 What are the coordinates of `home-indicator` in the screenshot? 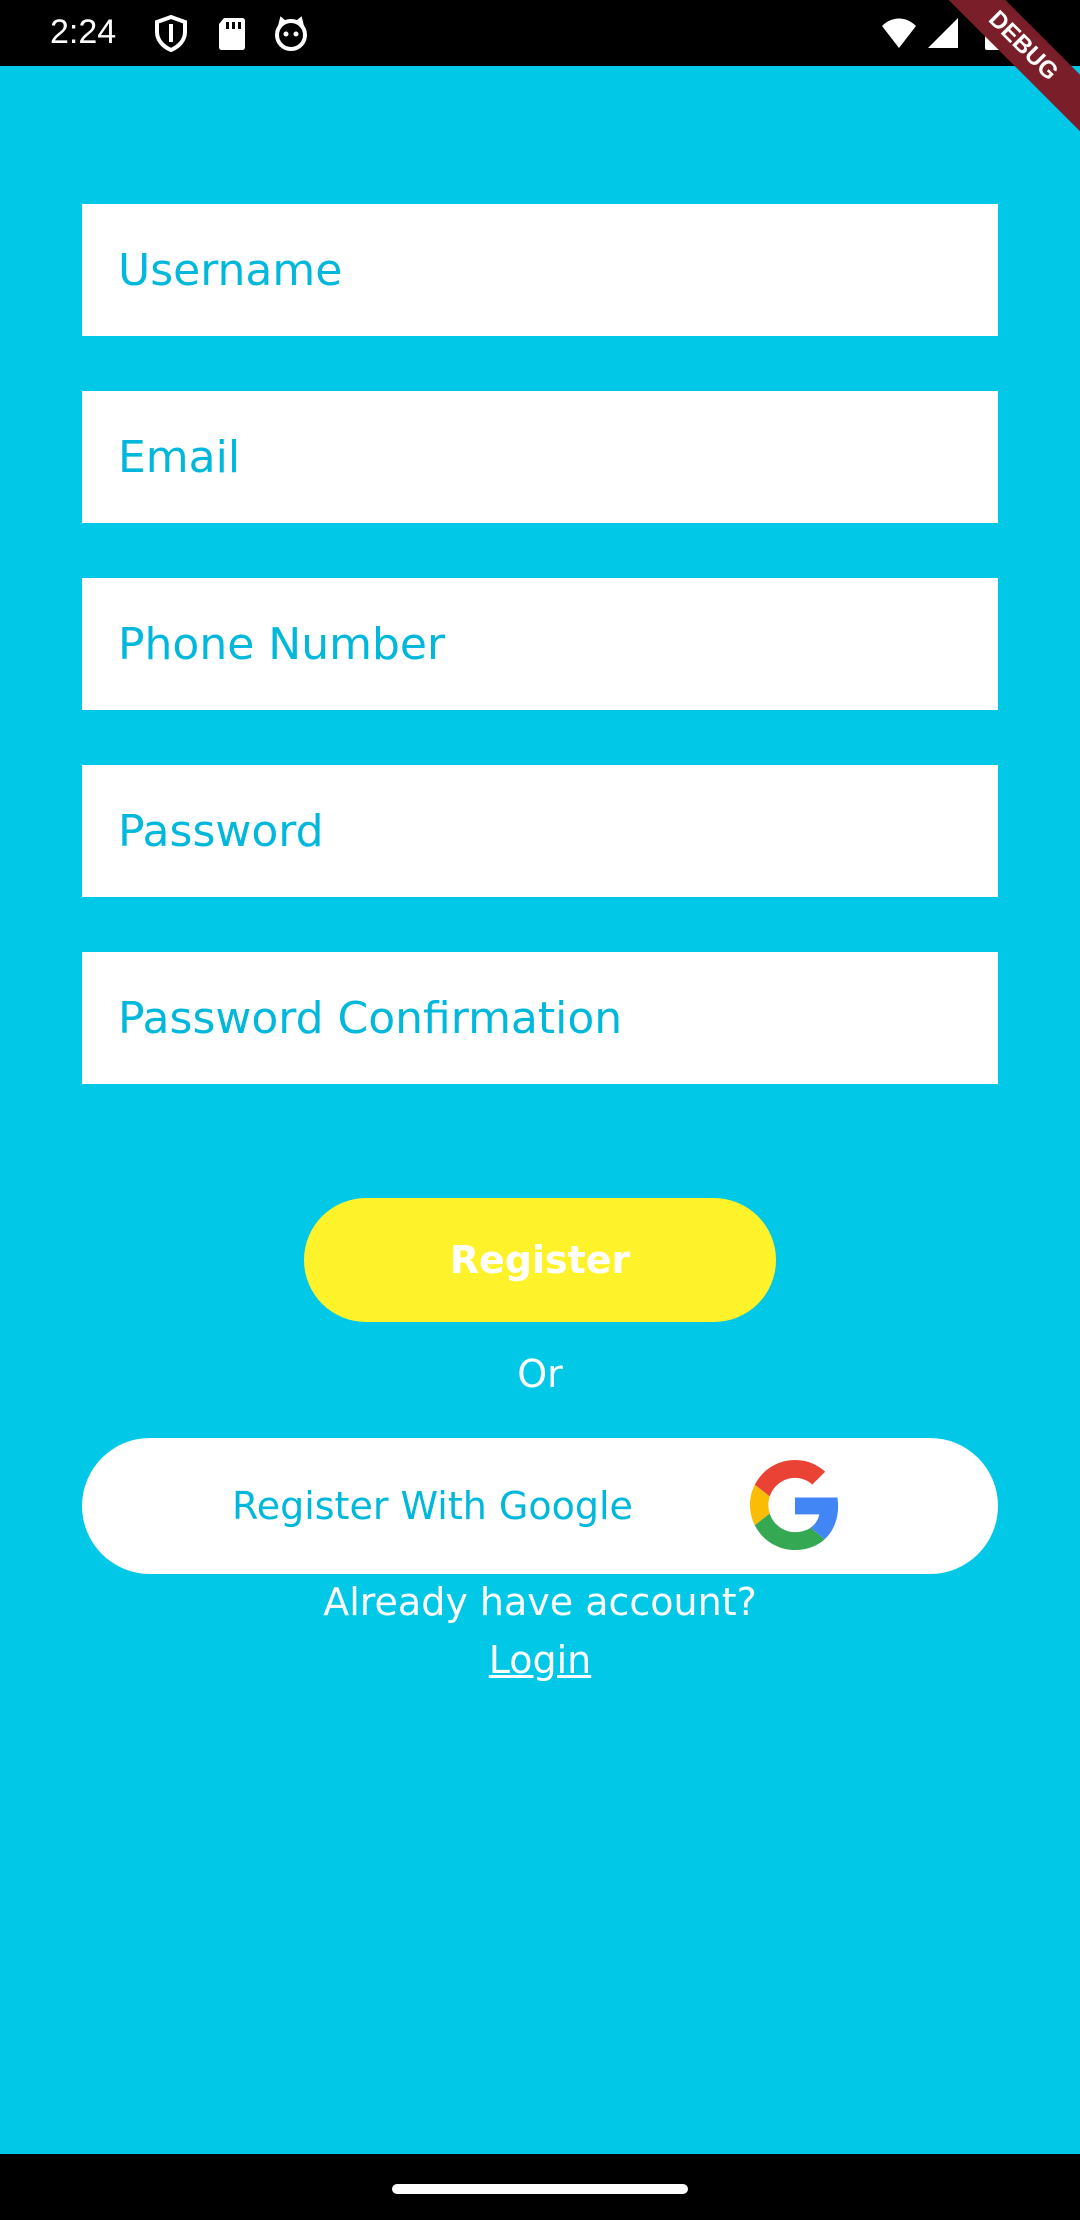 It's located at (540, 2189).